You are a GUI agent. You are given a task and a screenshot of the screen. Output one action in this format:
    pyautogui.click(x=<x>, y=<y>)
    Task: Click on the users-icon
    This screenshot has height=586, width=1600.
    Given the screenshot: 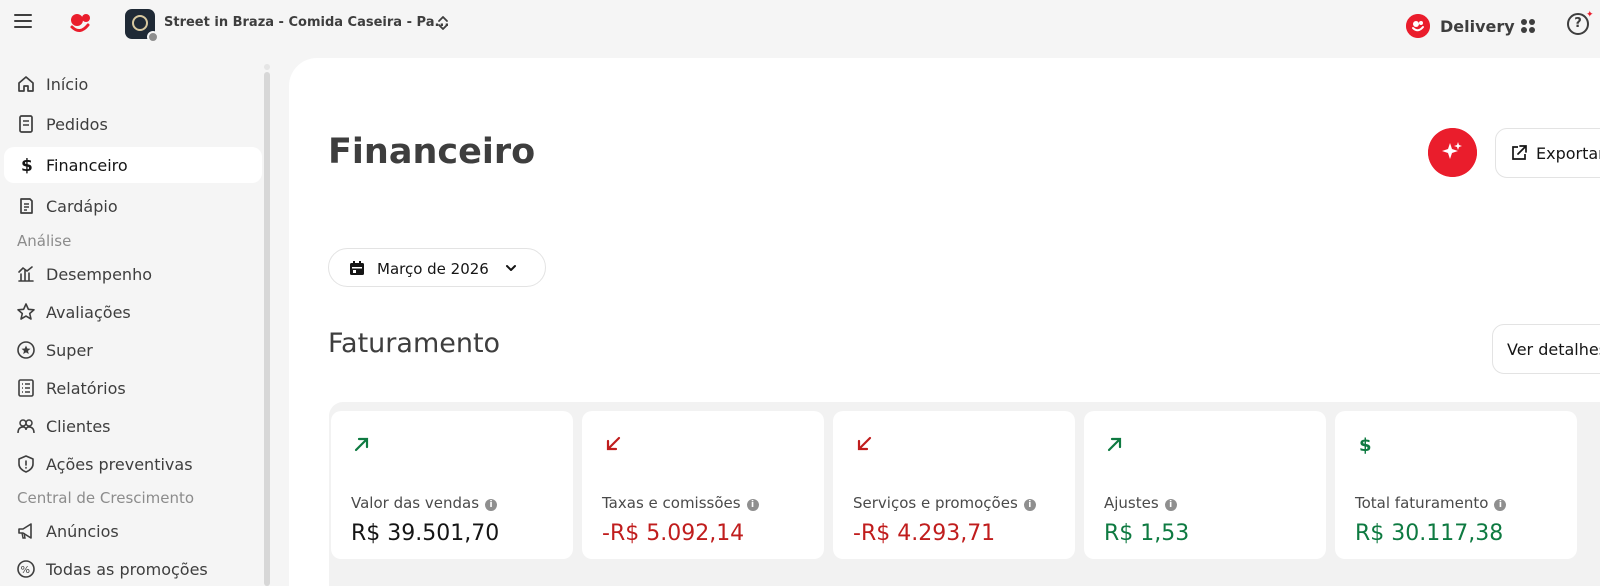 What is the action you would take?
    pyautogui.click(x=26, y=426)
    